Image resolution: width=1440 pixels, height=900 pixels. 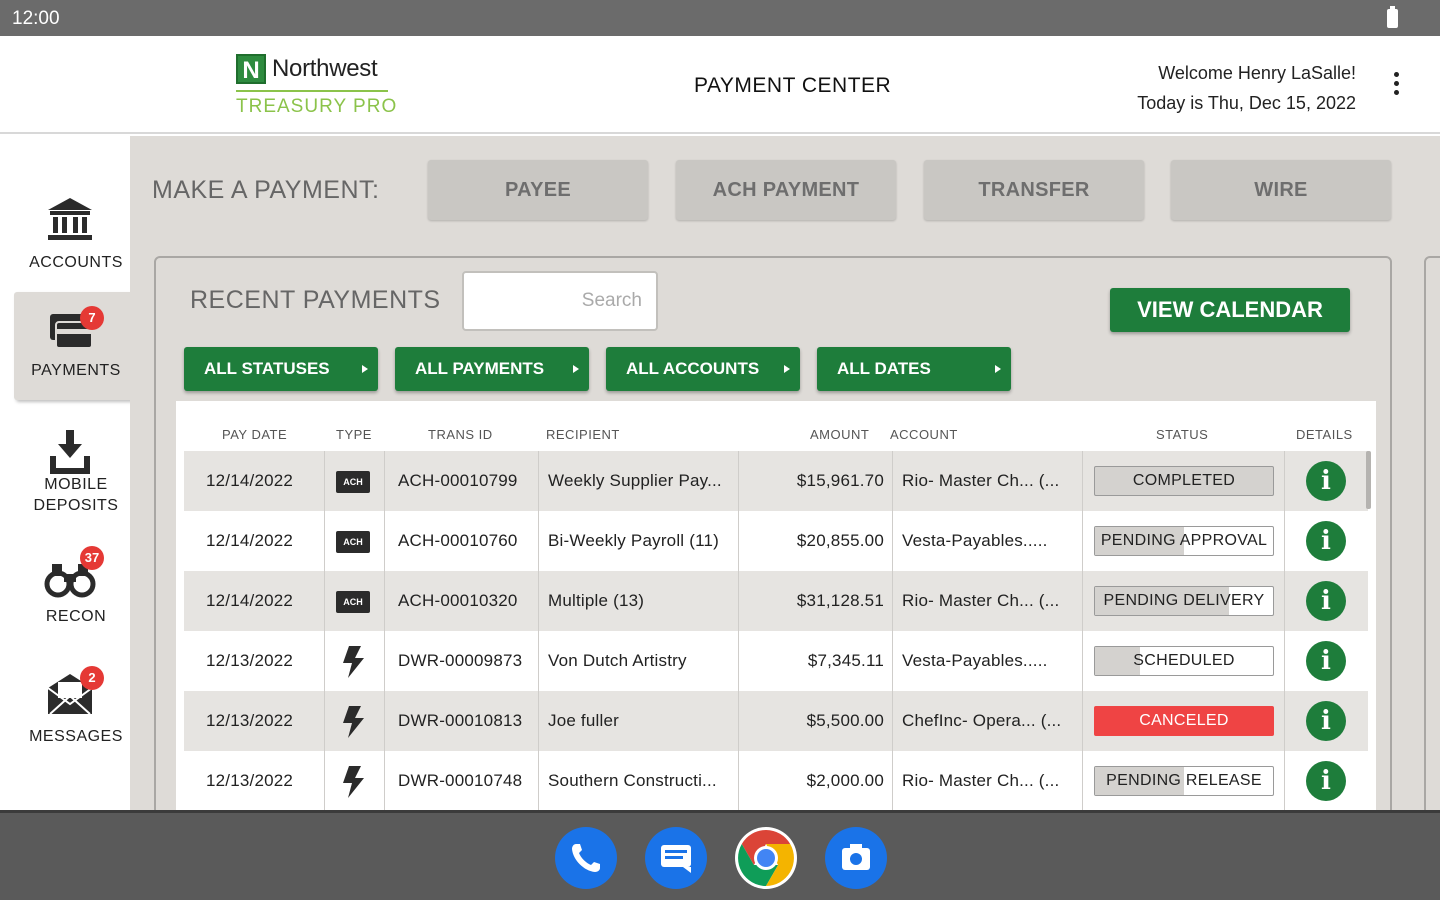 What do you see at coordinates (1230, 310) in the screenshot?
I see `view-calendar-button: VIEW CALENDAR` at bounding box center [1230, 310].